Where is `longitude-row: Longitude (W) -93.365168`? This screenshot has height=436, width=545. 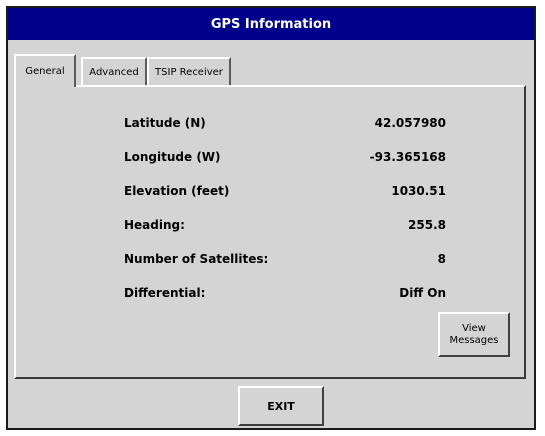 longitude-row: Longitude (W) -93.365168 is located at coordinates (285, 157).